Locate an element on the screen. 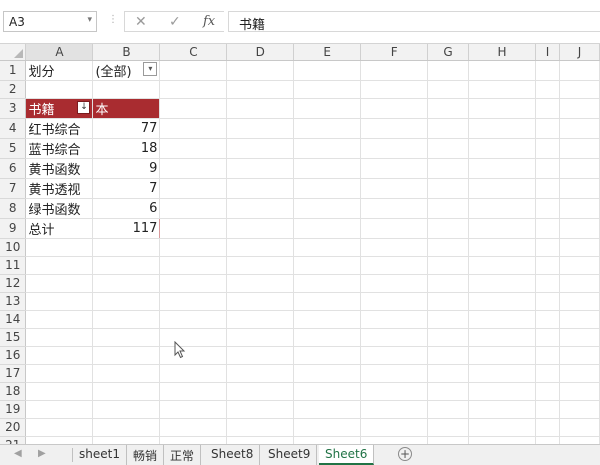  row-header: 4 is located at coordinates (13, 128).